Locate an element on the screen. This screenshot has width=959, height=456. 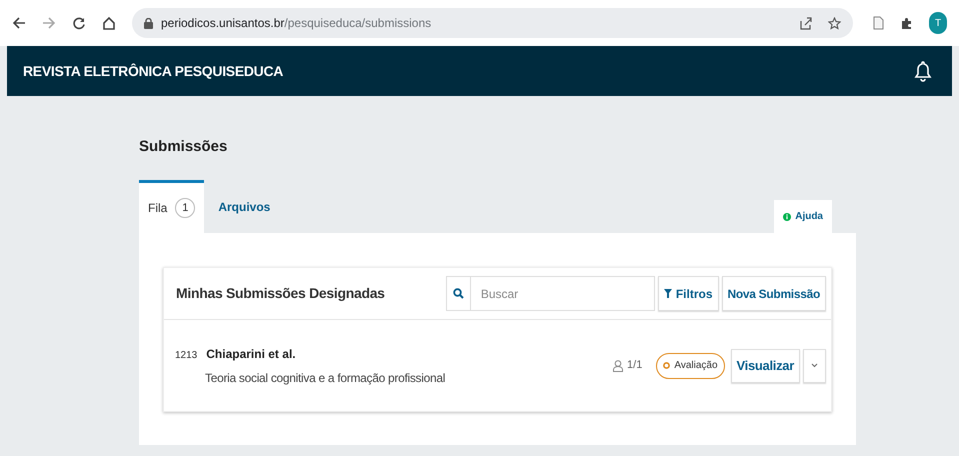
reload-icon is located at coordinates (79, 23).